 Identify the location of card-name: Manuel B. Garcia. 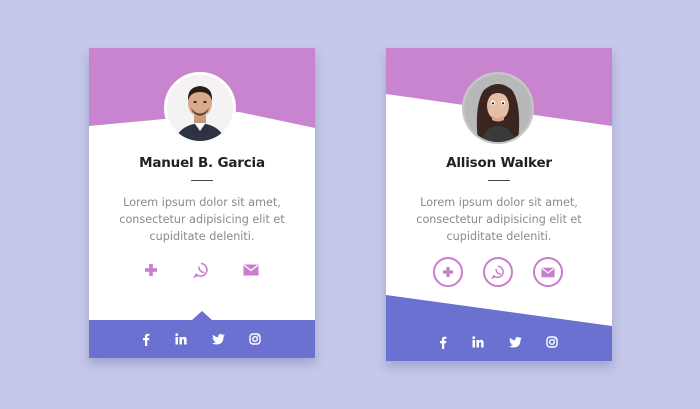
(202, 163).